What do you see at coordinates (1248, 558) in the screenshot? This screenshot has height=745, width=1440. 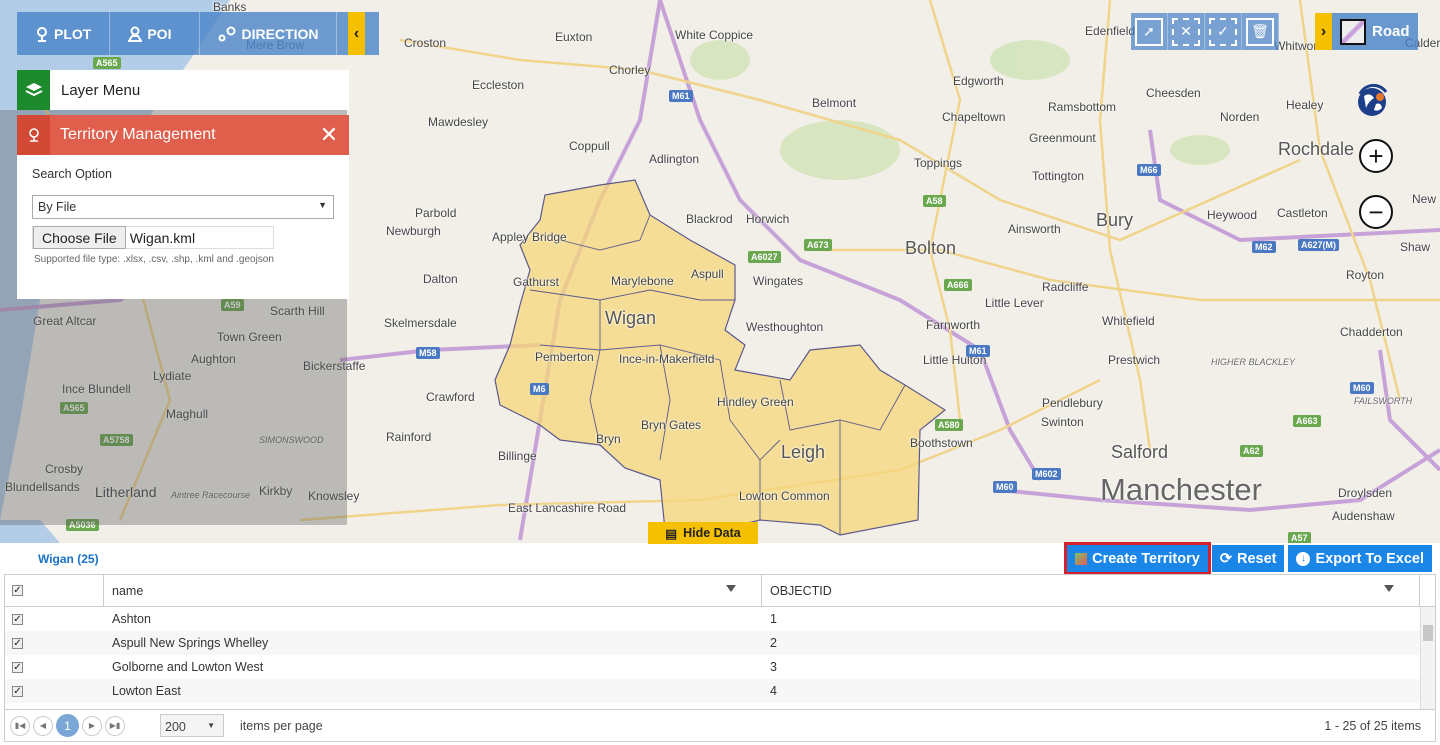 I see `reset-button: ⟳ Reset` at bounding box center [1248, 558].